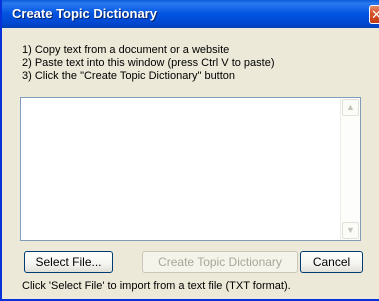 Image resolution: width=379 pixels, height=301 pixels. I want to click on create-topic-dictionary-button: Create Topic Dictionary, so click(220, 262).